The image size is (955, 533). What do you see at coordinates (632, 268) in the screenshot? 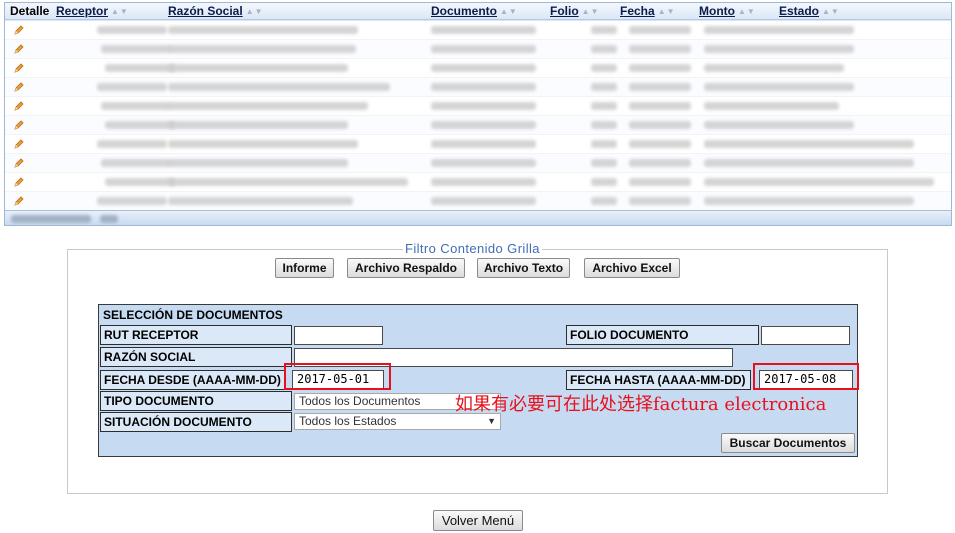
I see `archivo-excel-button: Archivo Excel` at bounding box center [632, 268].